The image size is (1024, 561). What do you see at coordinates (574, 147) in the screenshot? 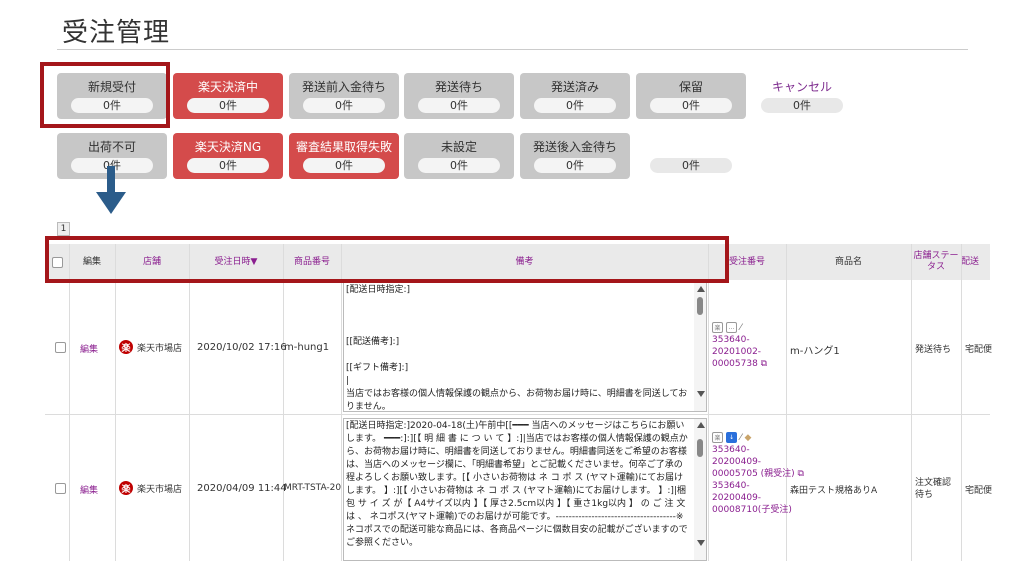
I see `tile-label: 発送後入金待ち` at bounding box center [574, 147].